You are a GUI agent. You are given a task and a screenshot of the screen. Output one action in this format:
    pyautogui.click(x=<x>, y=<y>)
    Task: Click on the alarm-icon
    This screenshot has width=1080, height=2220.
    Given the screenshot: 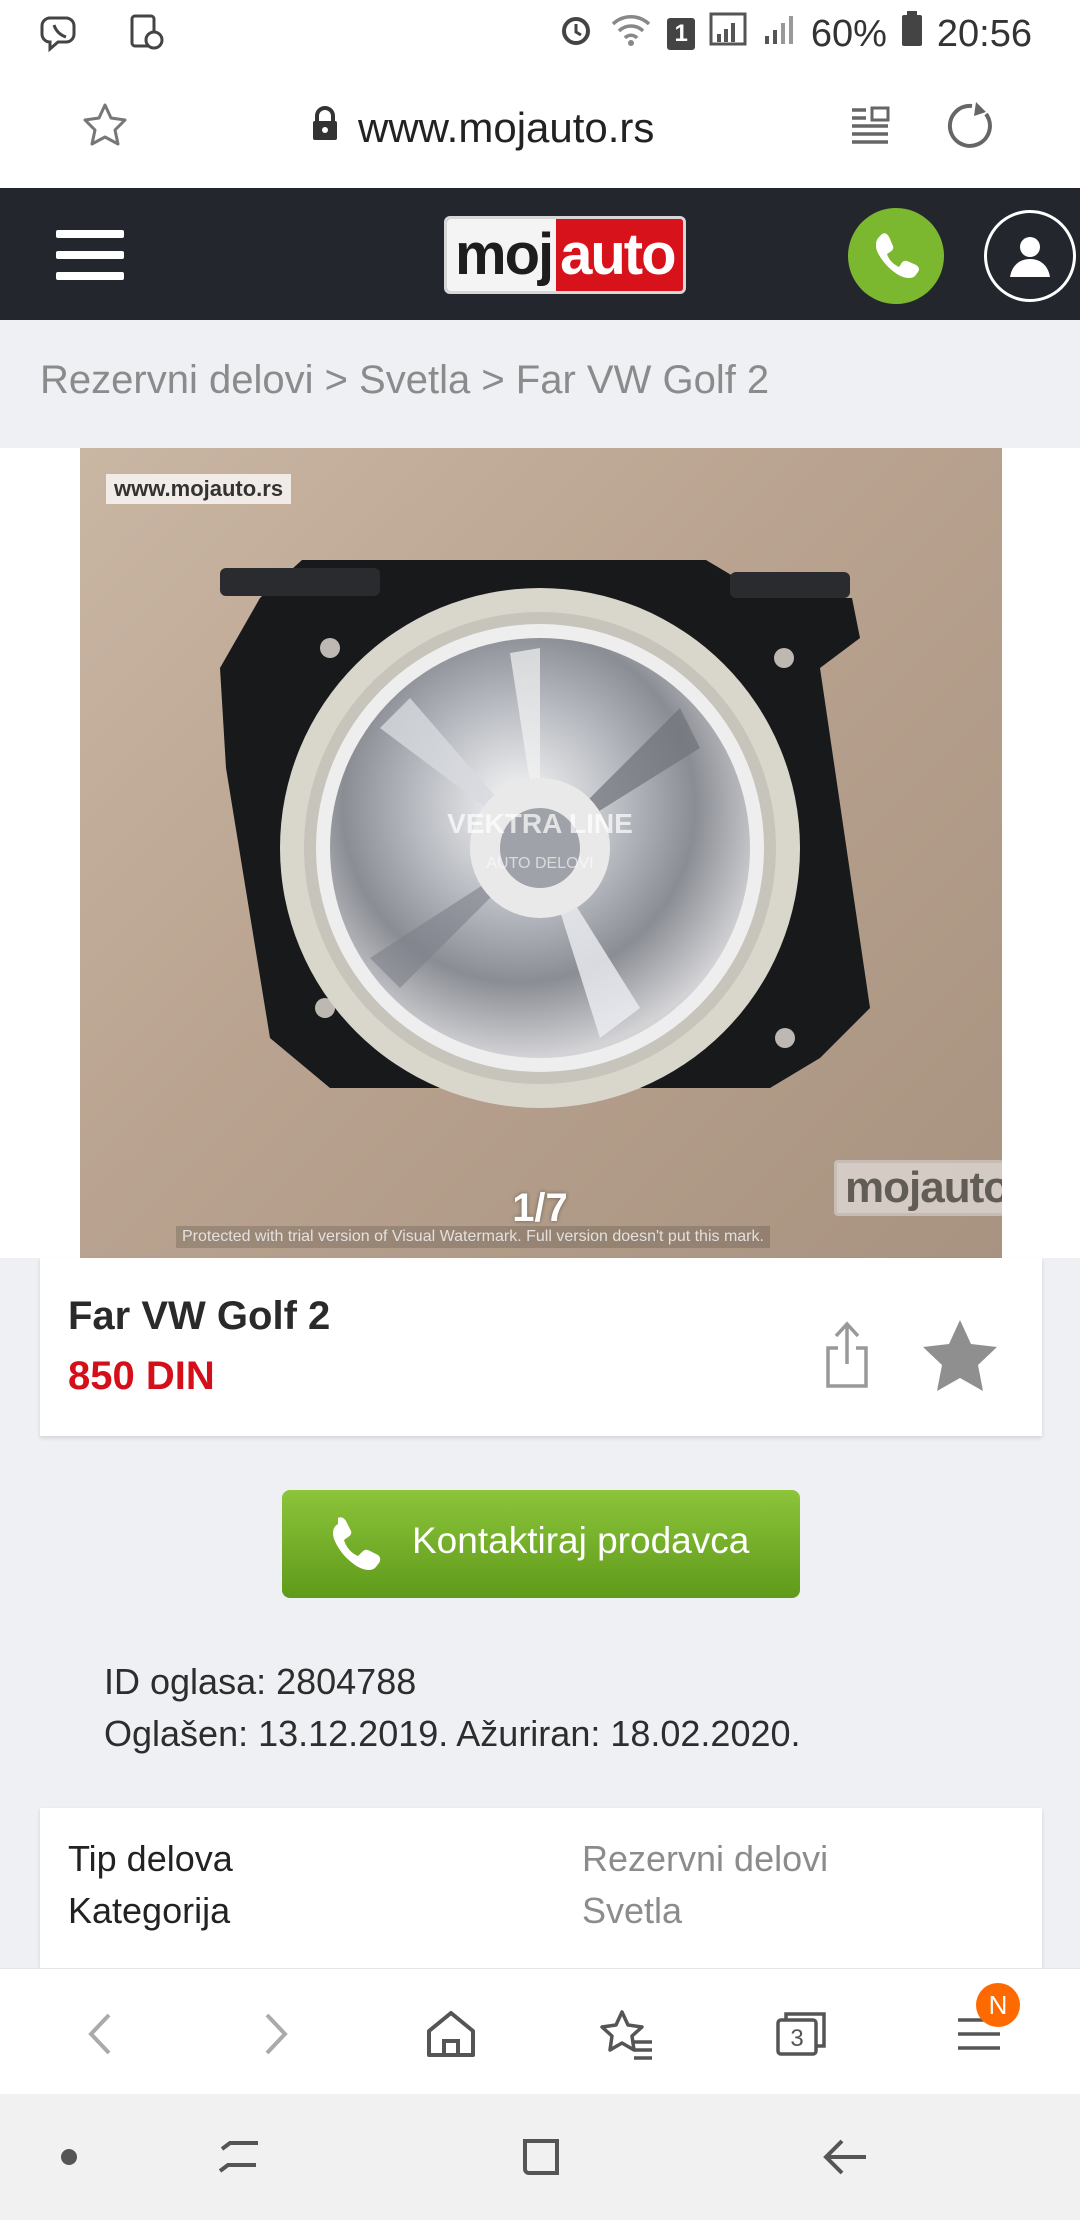 What is the action you would take?
    pyautogui.click(x=576, y=34)
    